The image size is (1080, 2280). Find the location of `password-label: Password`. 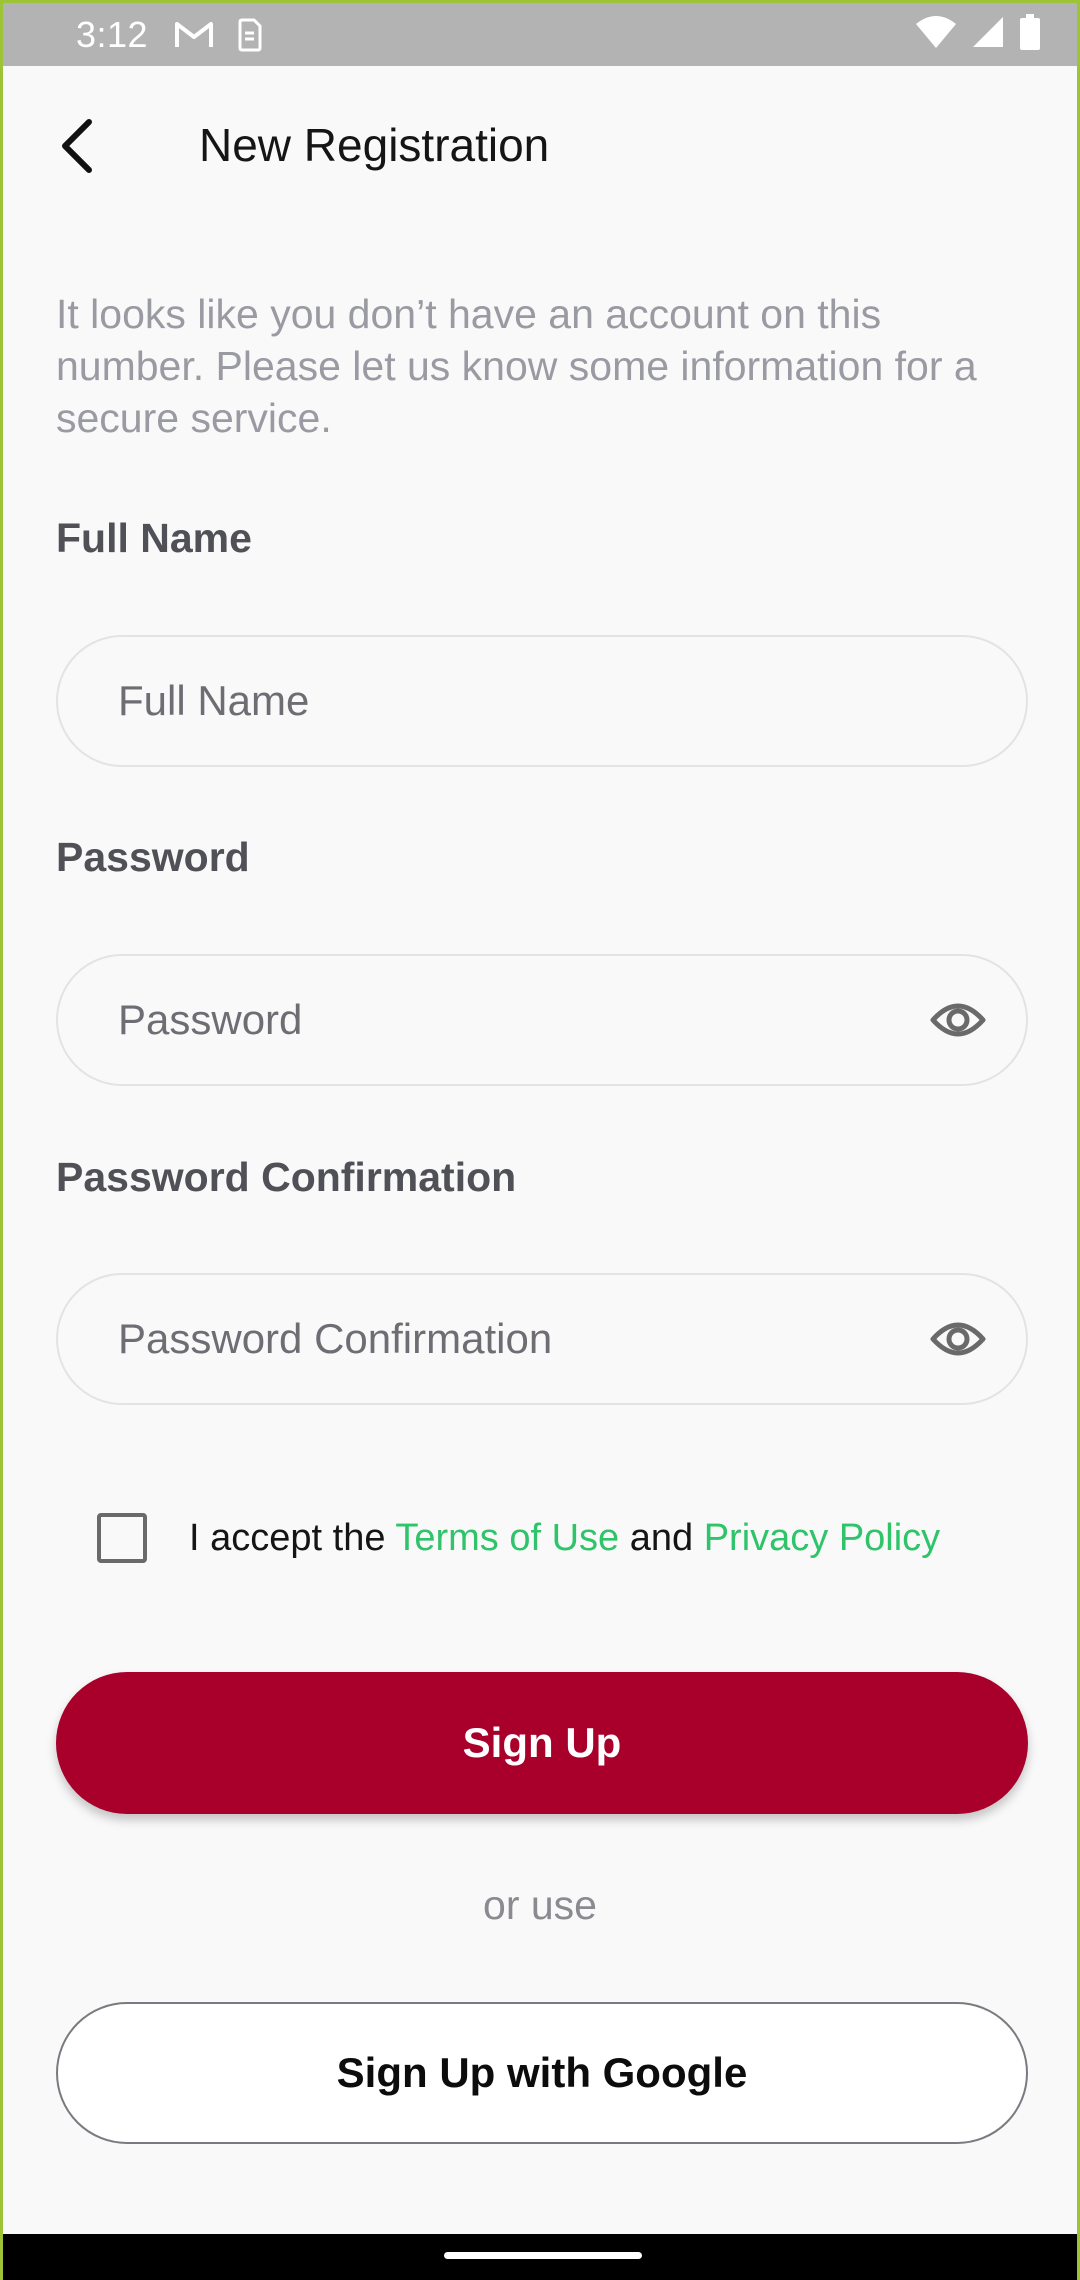

password-label: Password is located at coordinates (153, 857).